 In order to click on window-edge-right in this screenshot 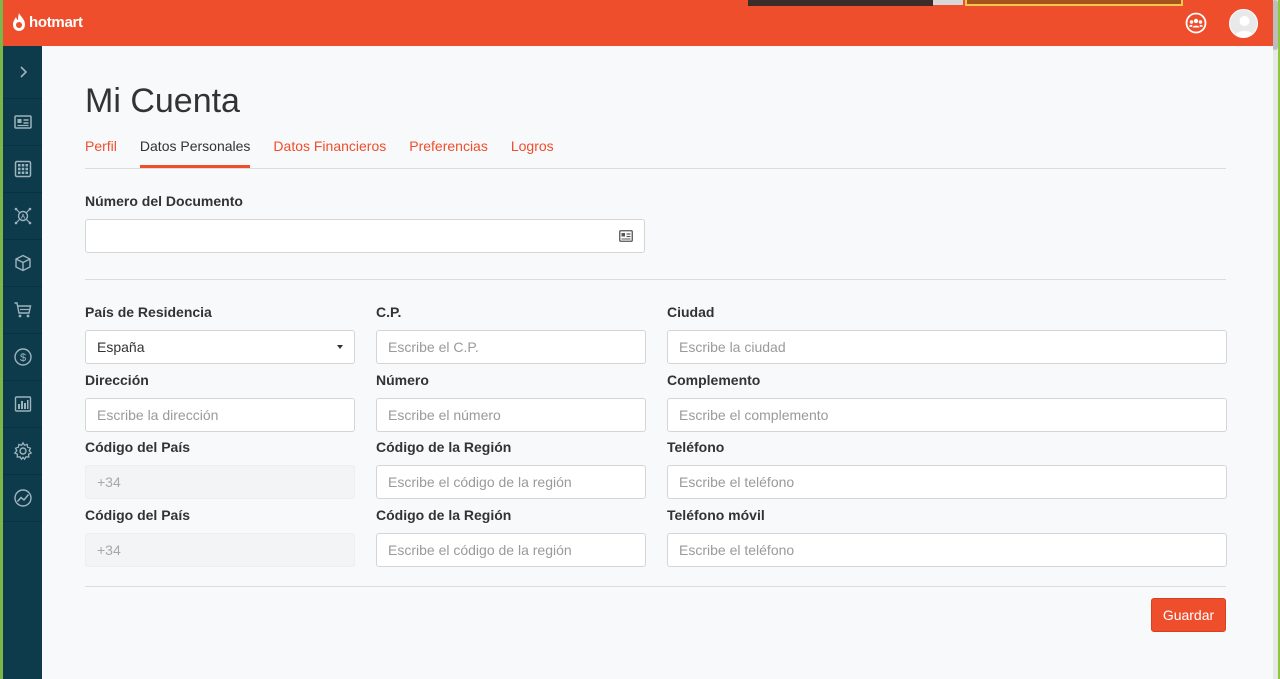, I will do `click(1276, 339)`.